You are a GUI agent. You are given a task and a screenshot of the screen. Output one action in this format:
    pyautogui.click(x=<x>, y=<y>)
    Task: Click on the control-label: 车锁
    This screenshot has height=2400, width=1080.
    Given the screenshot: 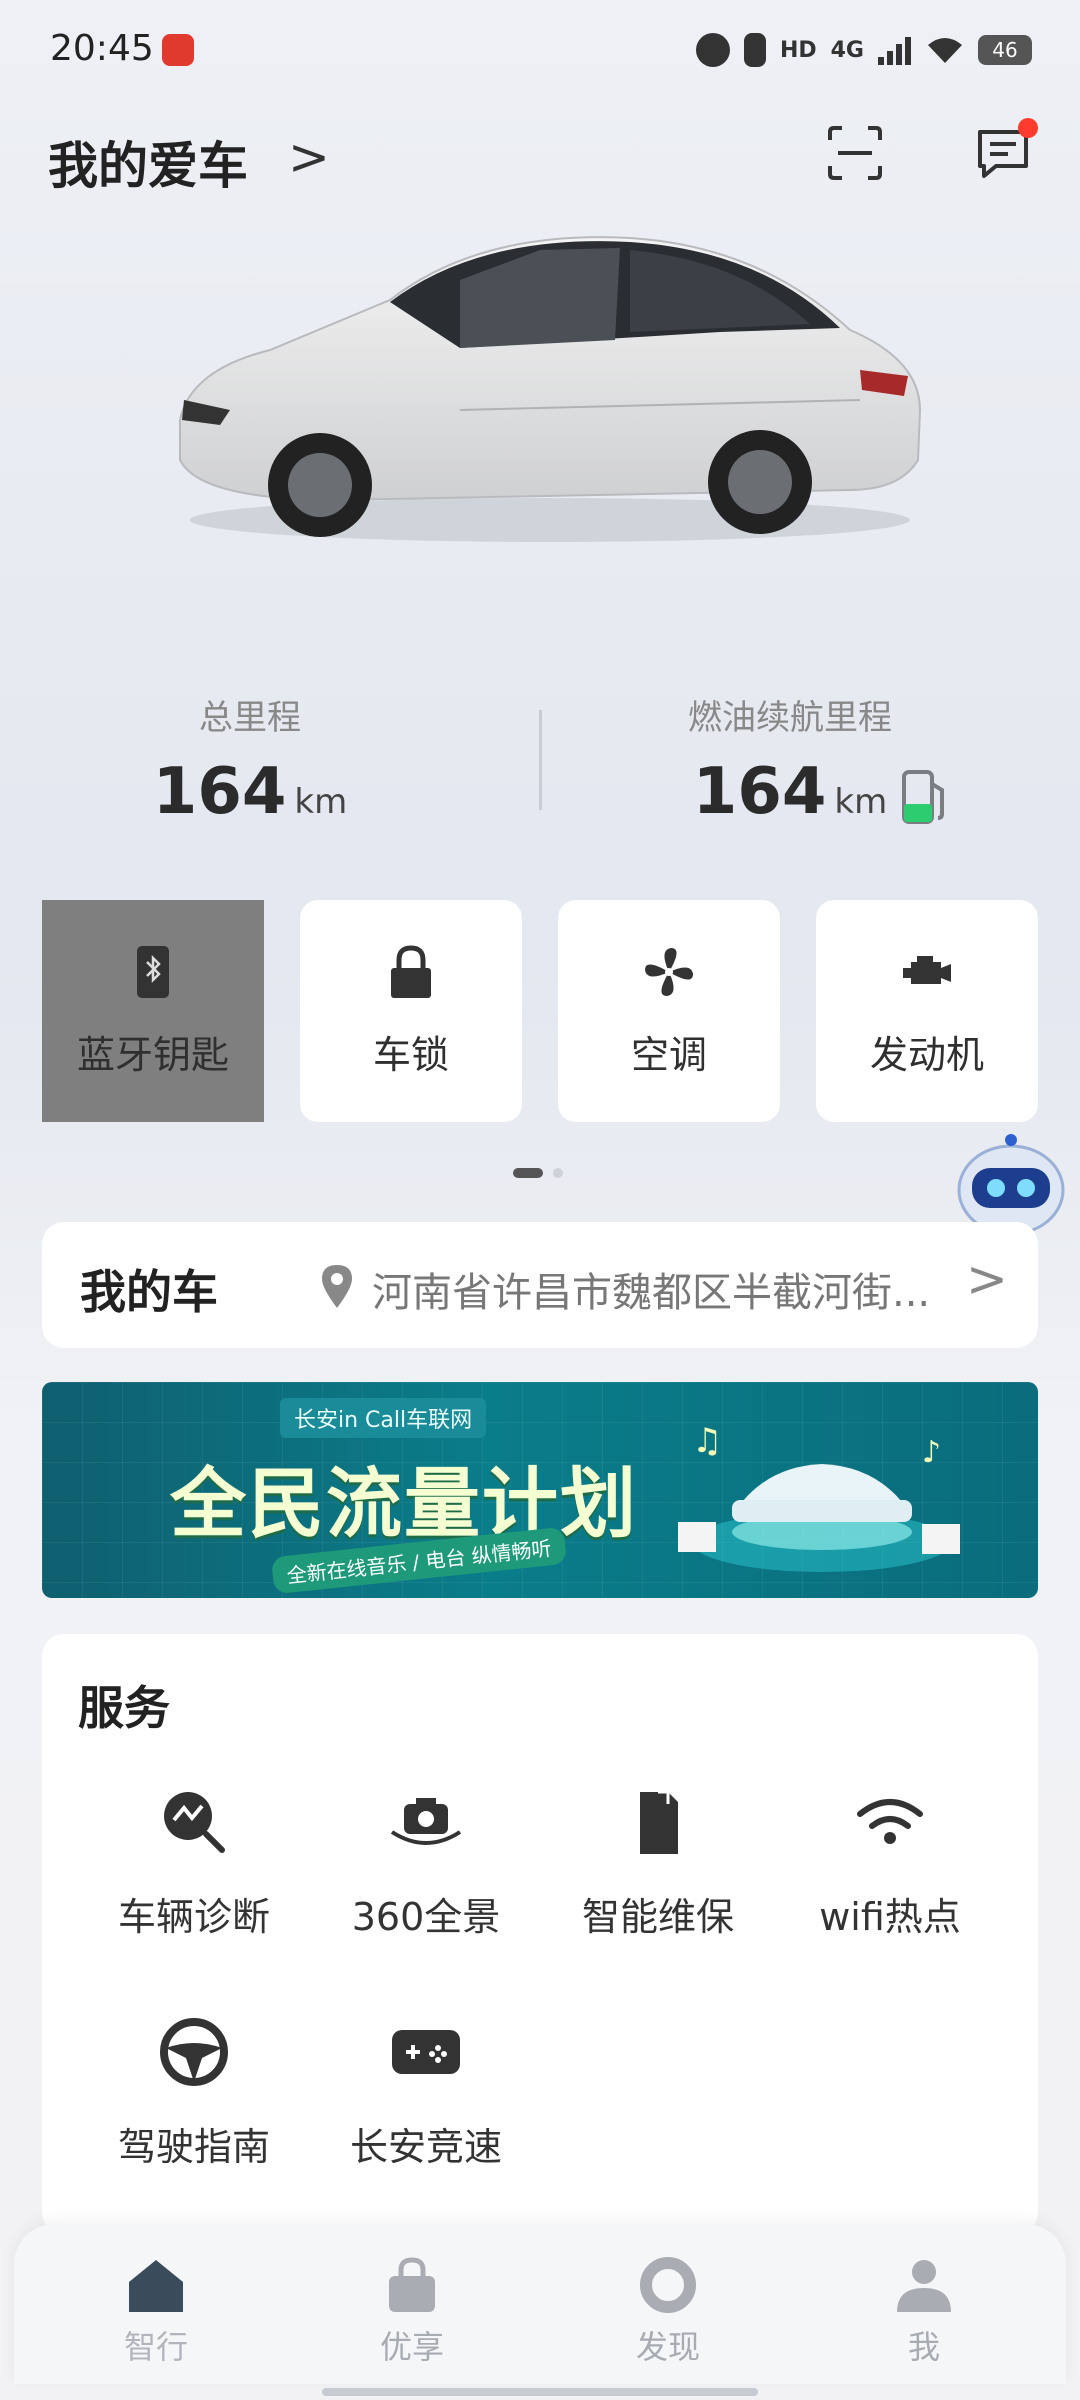 What is the action you would take?
    pyautogui.click(x=410, y=1054)
    